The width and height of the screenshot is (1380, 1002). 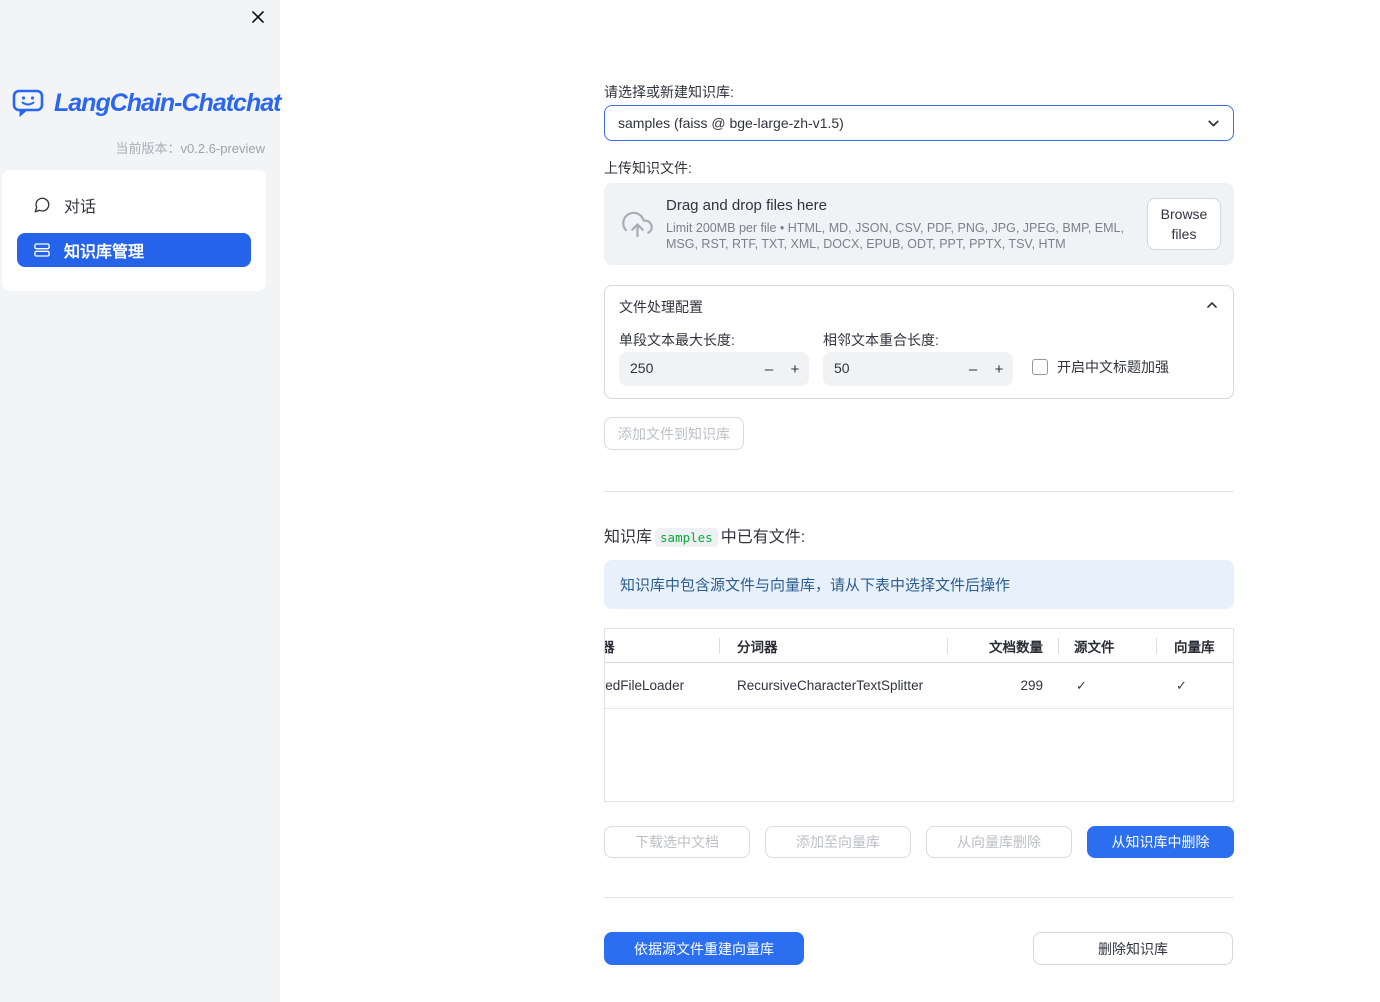 I want to click on cell-splitter: RecursiveCharacterTextSplitter, so click(x=830, y=685).